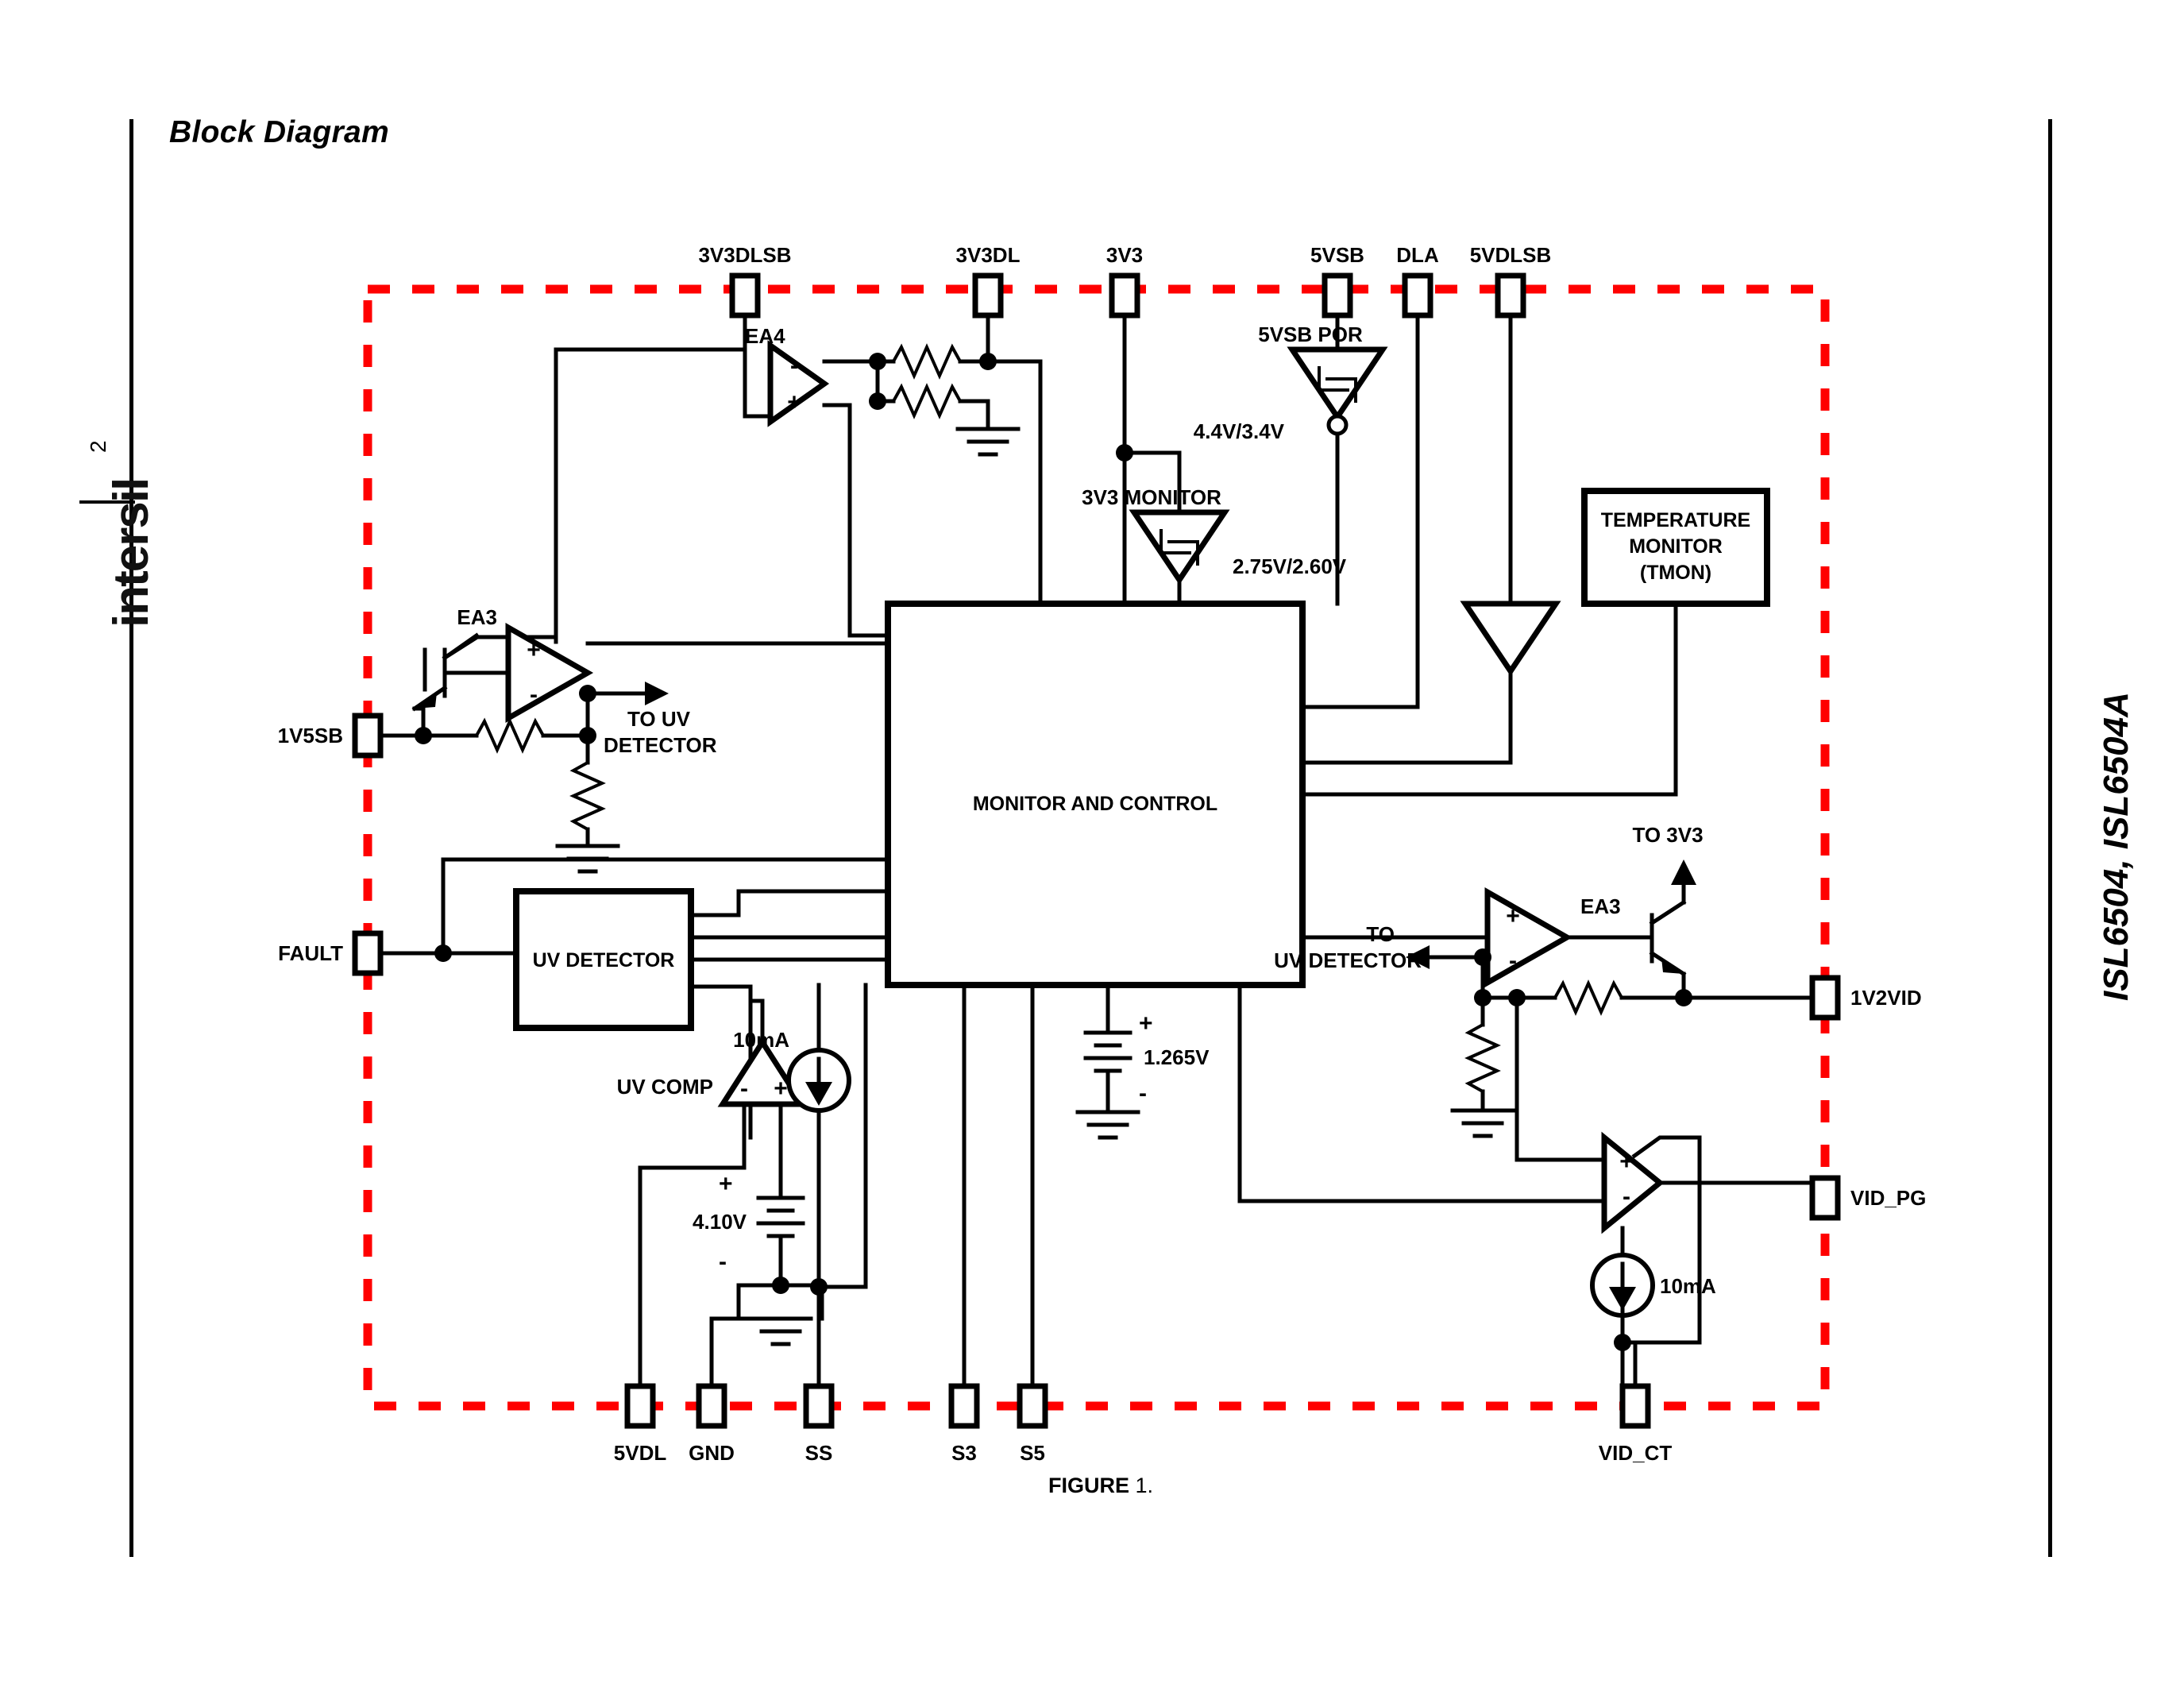 This screenshot has height=1688, width=2184. What do you see at coordinates (1636, 1424) in the screenshot?
I see `pin-vid-ct: VID_CT` at bounding box center [1636, 1424].